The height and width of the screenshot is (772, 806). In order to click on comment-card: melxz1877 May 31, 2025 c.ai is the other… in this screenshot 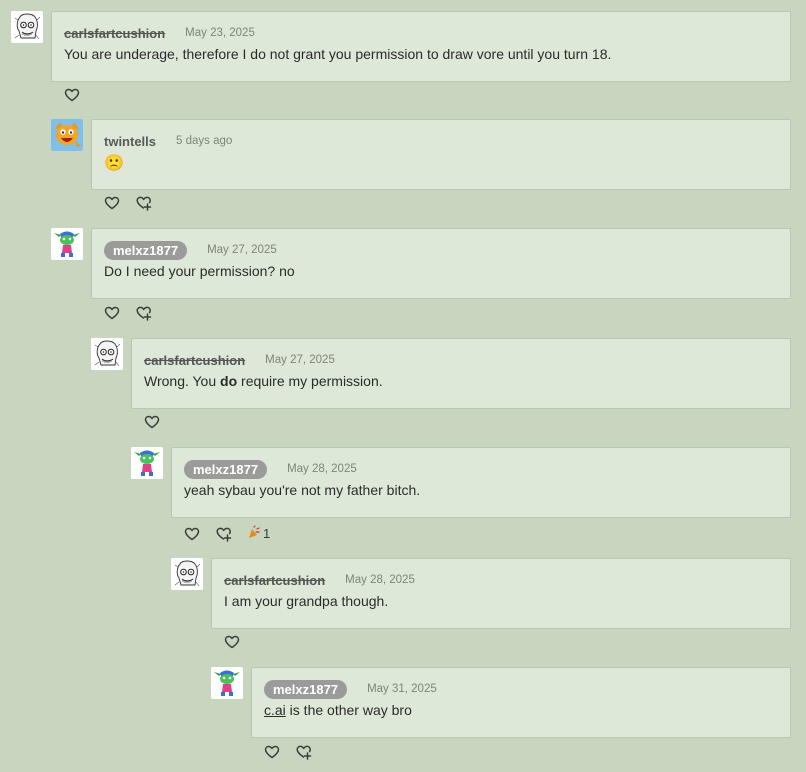, I will do `click(521, 702)`.